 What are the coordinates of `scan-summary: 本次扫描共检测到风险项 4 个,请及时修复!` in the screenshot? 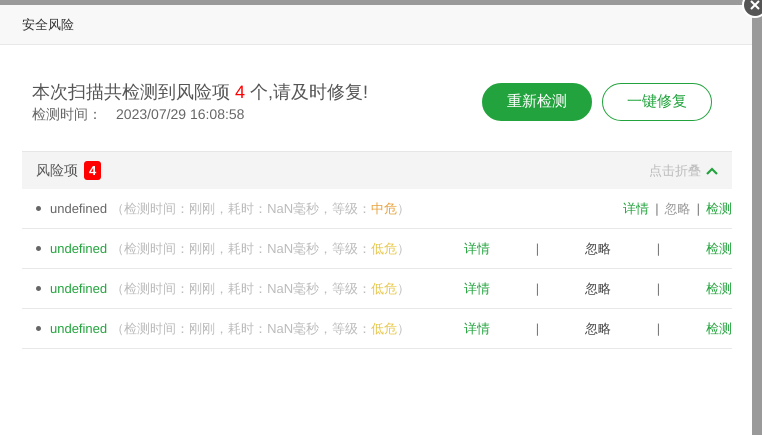 It's located at (200, 92).